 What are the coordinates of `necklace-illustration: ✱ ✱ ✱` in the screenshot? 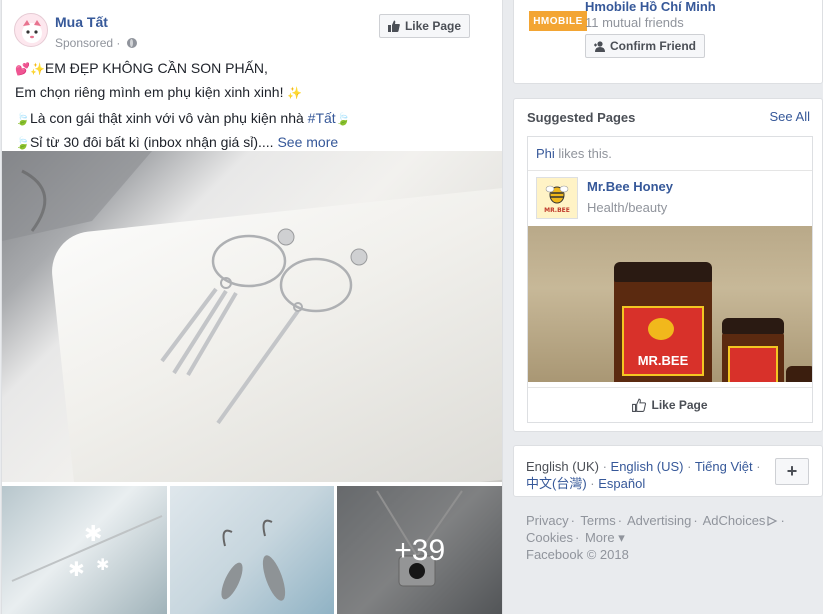 It's located at (87, 548).